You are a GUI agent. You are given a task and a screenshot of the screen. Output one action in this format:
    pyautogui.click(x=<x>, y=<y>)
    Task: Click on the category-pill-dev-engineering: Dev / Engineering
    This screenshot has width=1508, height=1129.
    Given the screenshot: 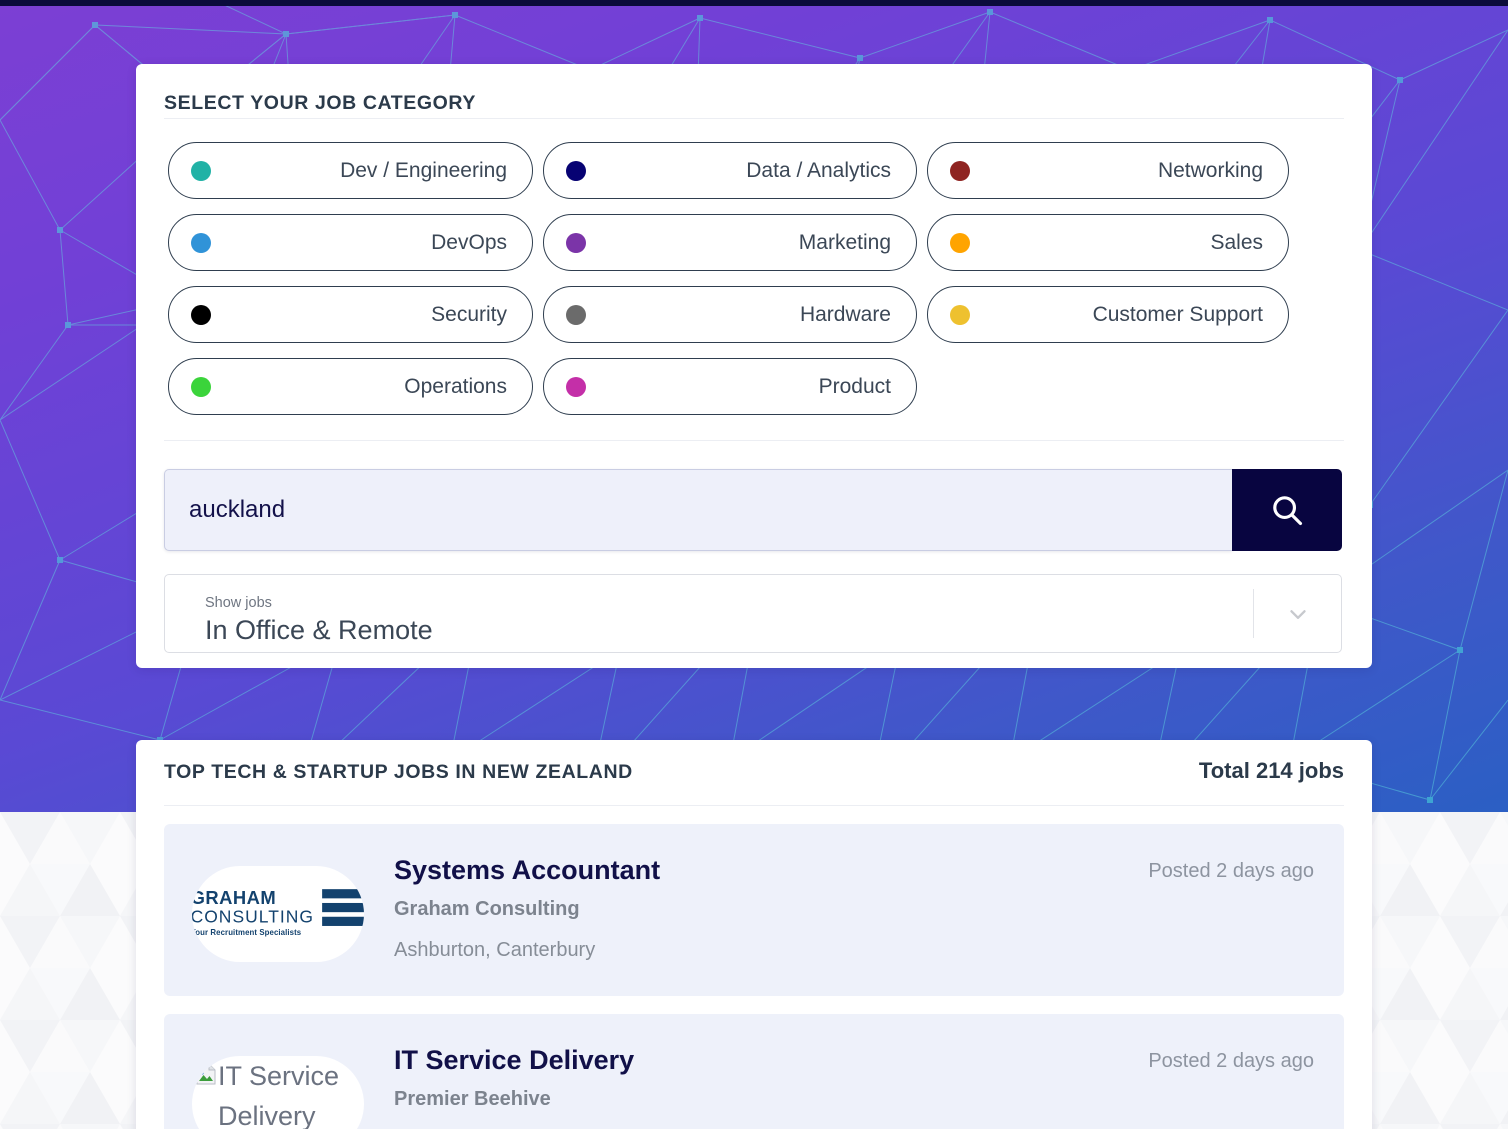 What is the action you would take?
    pyautogui.click(x=350, y=170)
    